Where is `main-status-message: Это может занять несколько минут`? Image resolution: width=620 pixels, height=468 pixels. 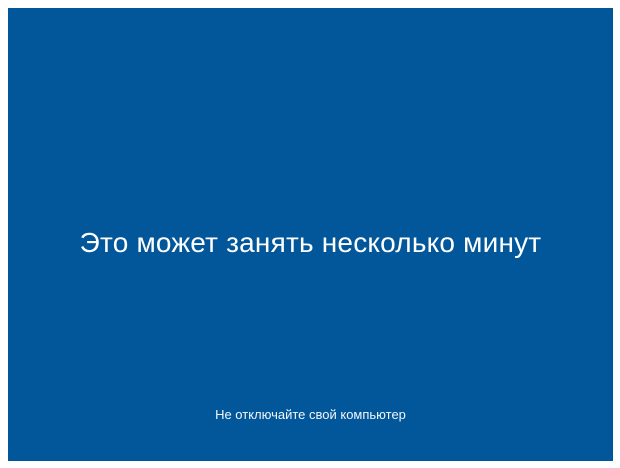
main-status-message: Это может занять несколько минут is located at coordinates (310, 242).